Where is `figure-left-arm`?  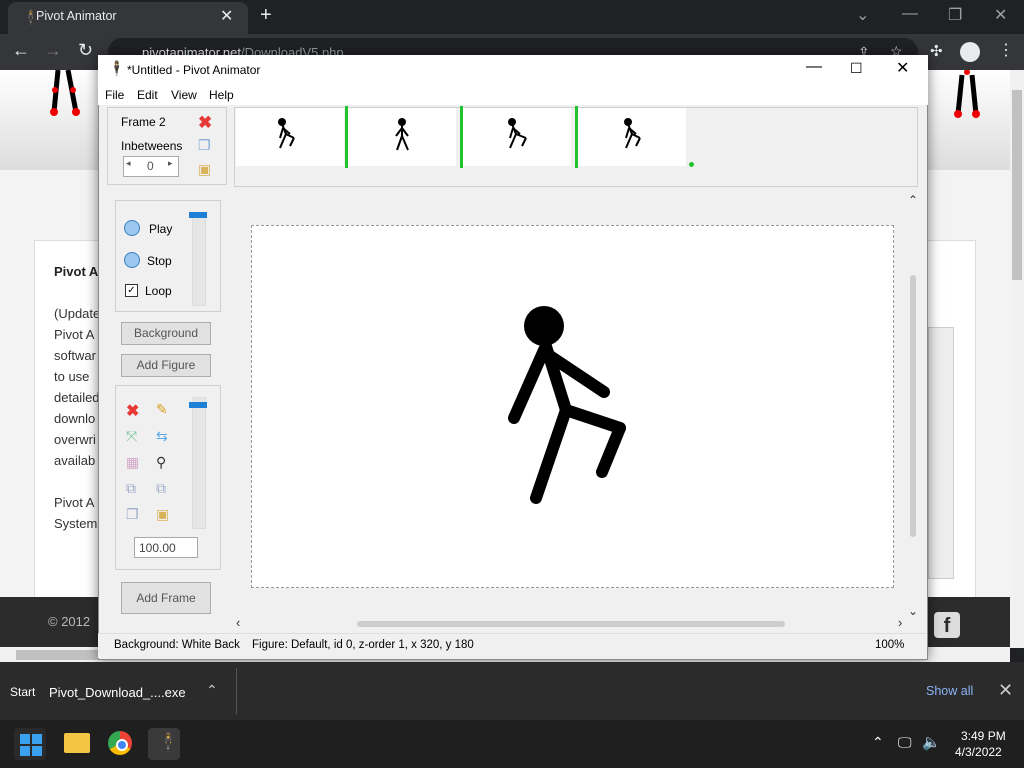 figure-left-arm is located at coordinates (529, 384).